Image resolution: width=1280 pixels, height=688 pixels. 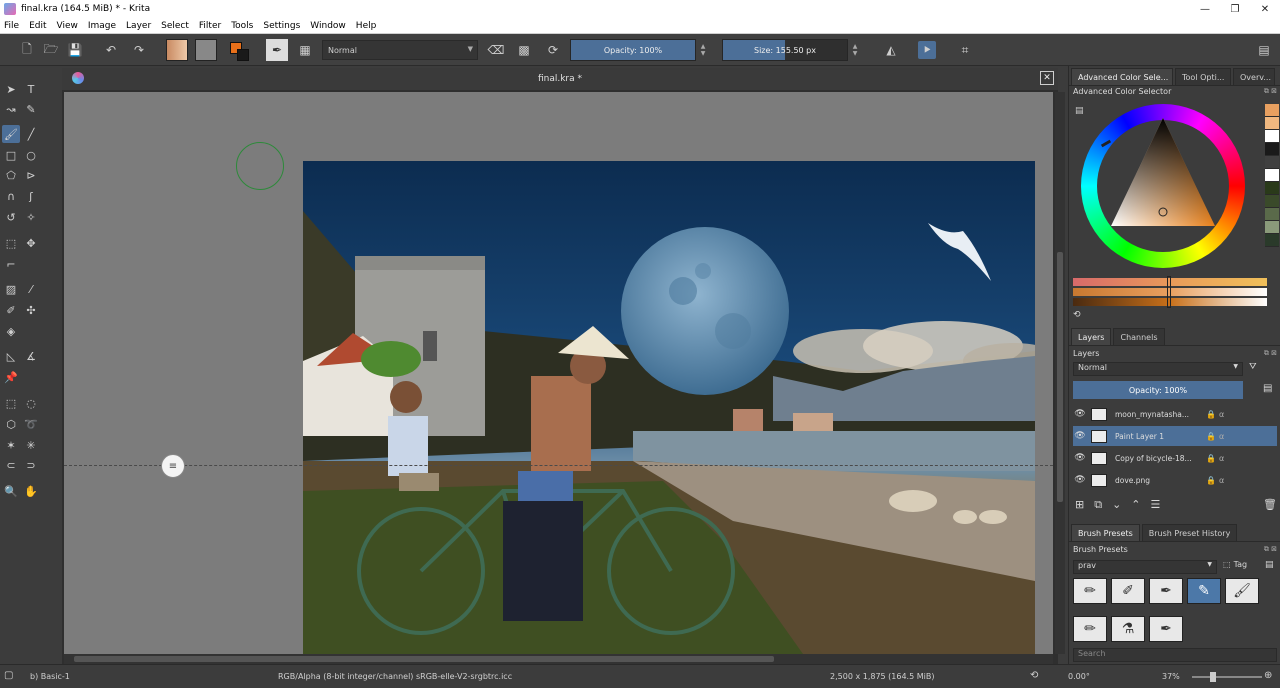 What do you see at coordinates (102, 26) in the screenshot?
I see `menu-image: Image` at bounding box center [102, 26].